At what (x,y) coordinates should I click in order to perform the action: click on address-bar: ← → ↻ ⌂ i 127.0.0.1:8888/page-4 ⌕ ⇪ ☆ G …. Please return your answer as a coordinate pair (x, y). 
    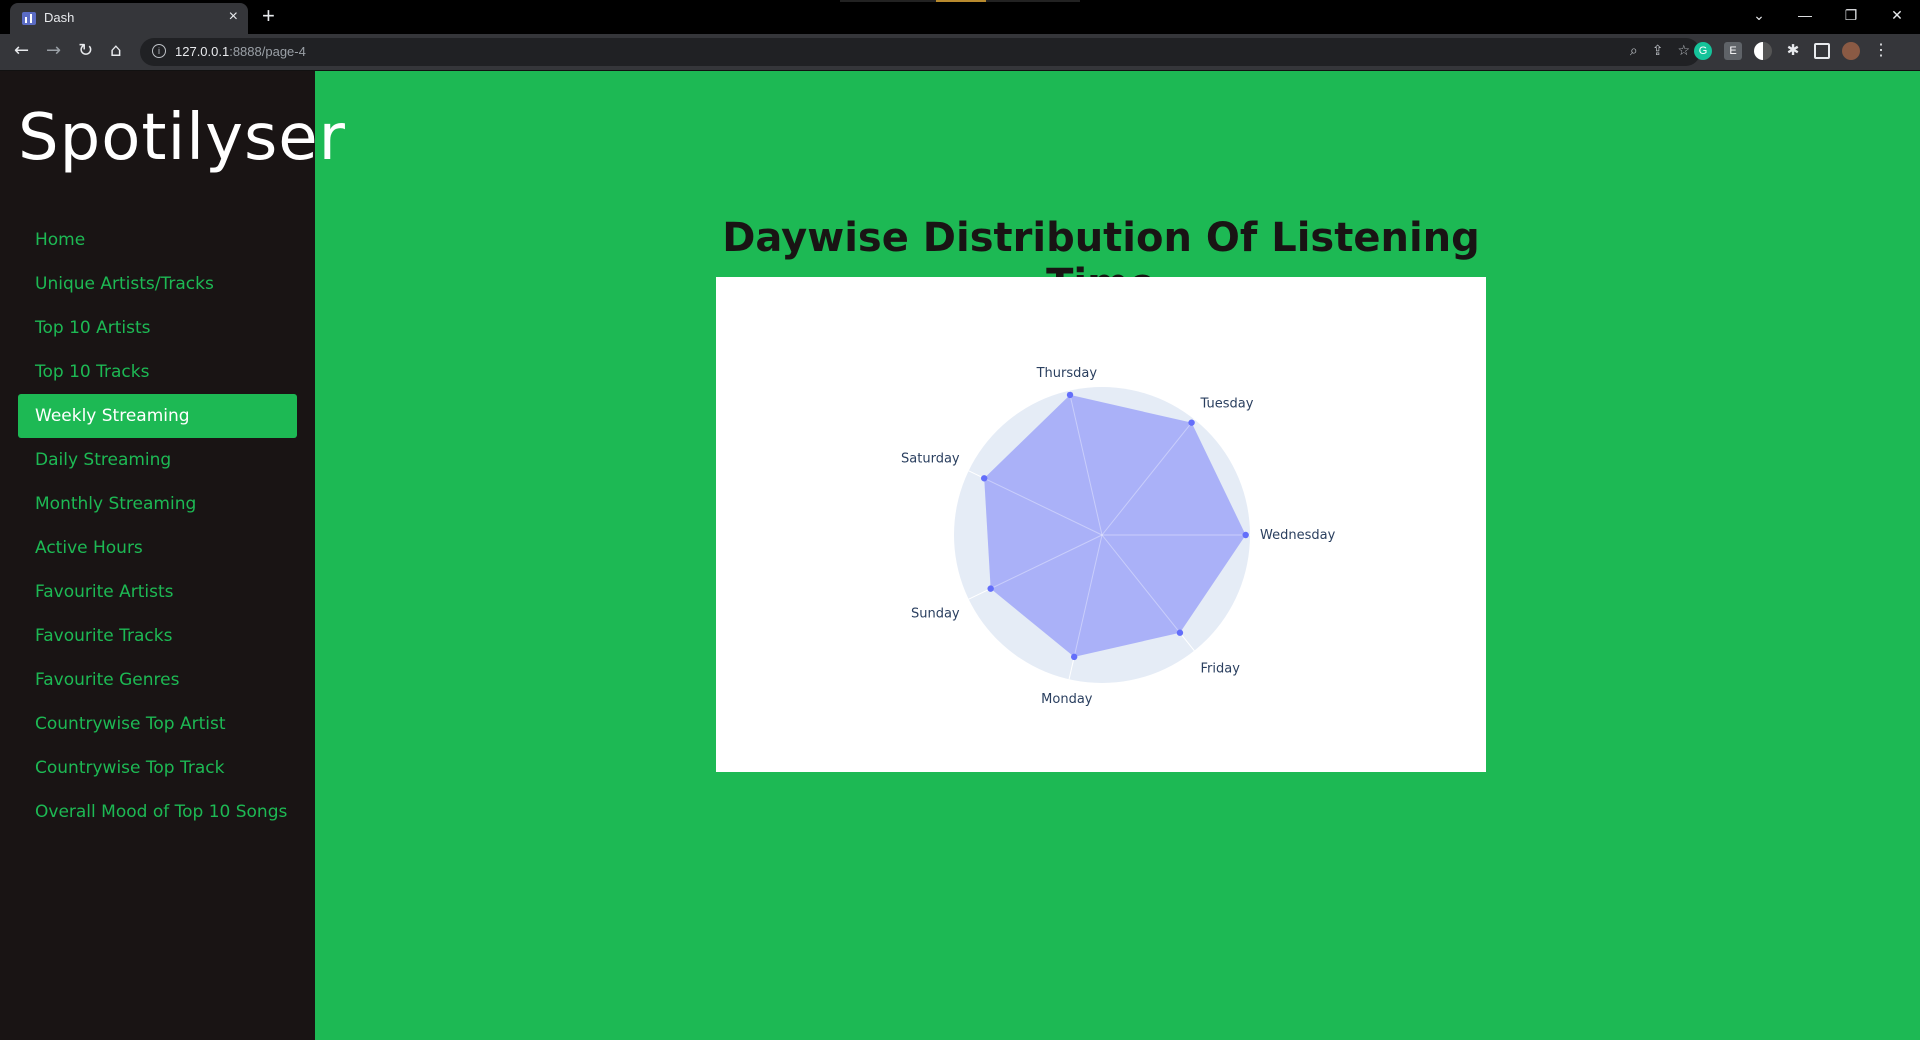
    Looking at the image, I should click on (960, 52).